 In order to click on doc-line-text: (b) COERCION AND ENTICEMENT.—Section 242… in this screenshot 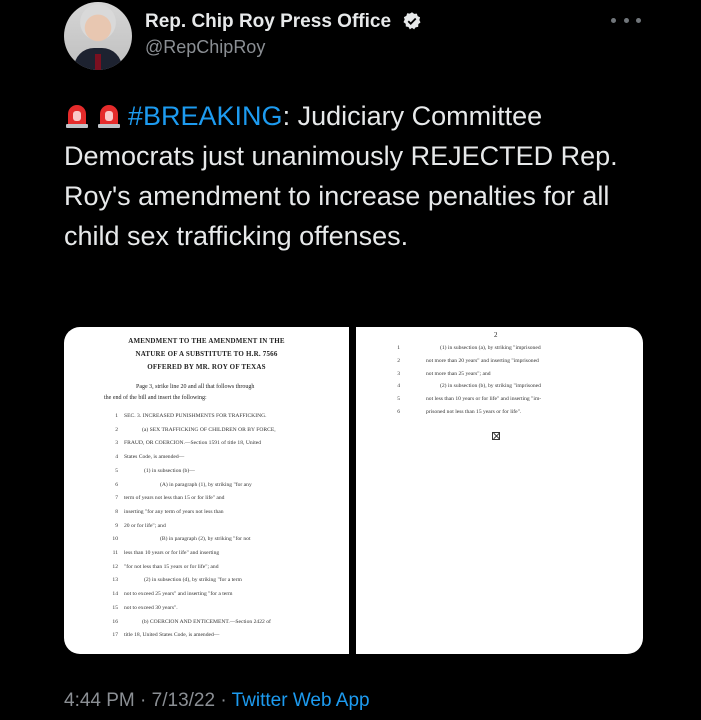, I will do `click(206, 621)`.